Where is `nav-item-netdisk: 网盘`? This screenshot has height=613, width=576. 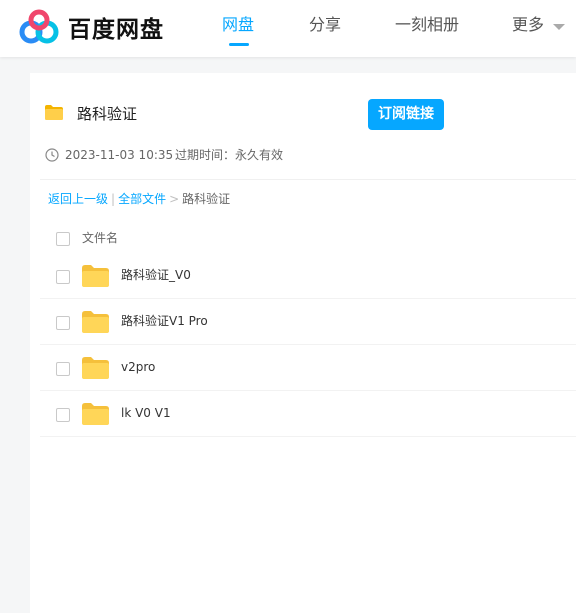
nav-item-netdisk: 网盘 is located at coordinates (238, 25).